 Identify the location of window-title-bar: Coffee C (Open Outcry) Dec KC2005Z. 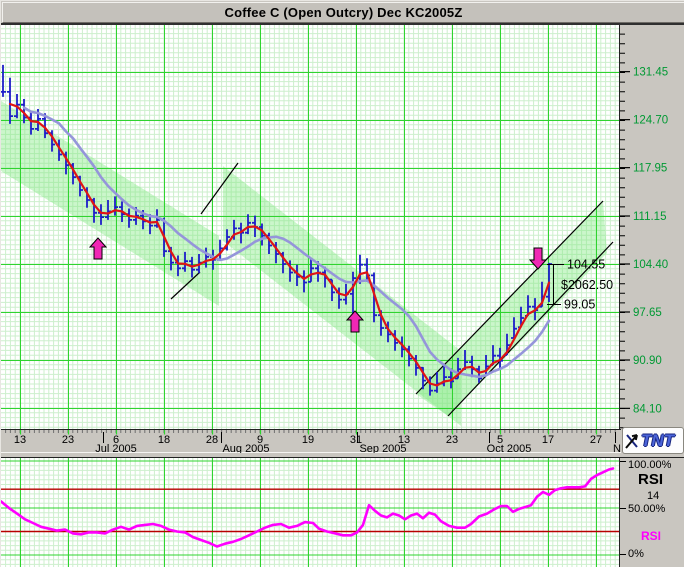
(343, 12).